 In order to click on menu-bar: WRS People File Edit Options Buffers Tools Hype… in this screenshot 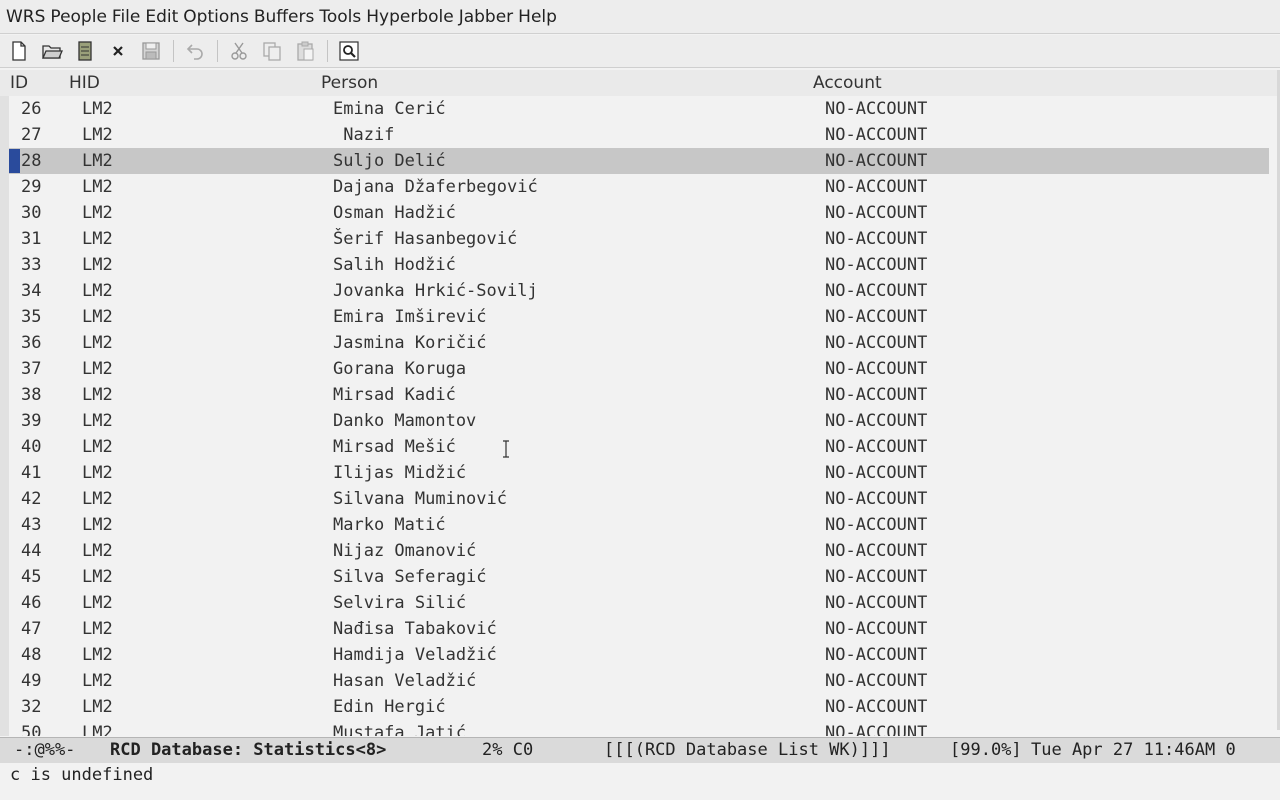, I will do `click(640, 17)`.